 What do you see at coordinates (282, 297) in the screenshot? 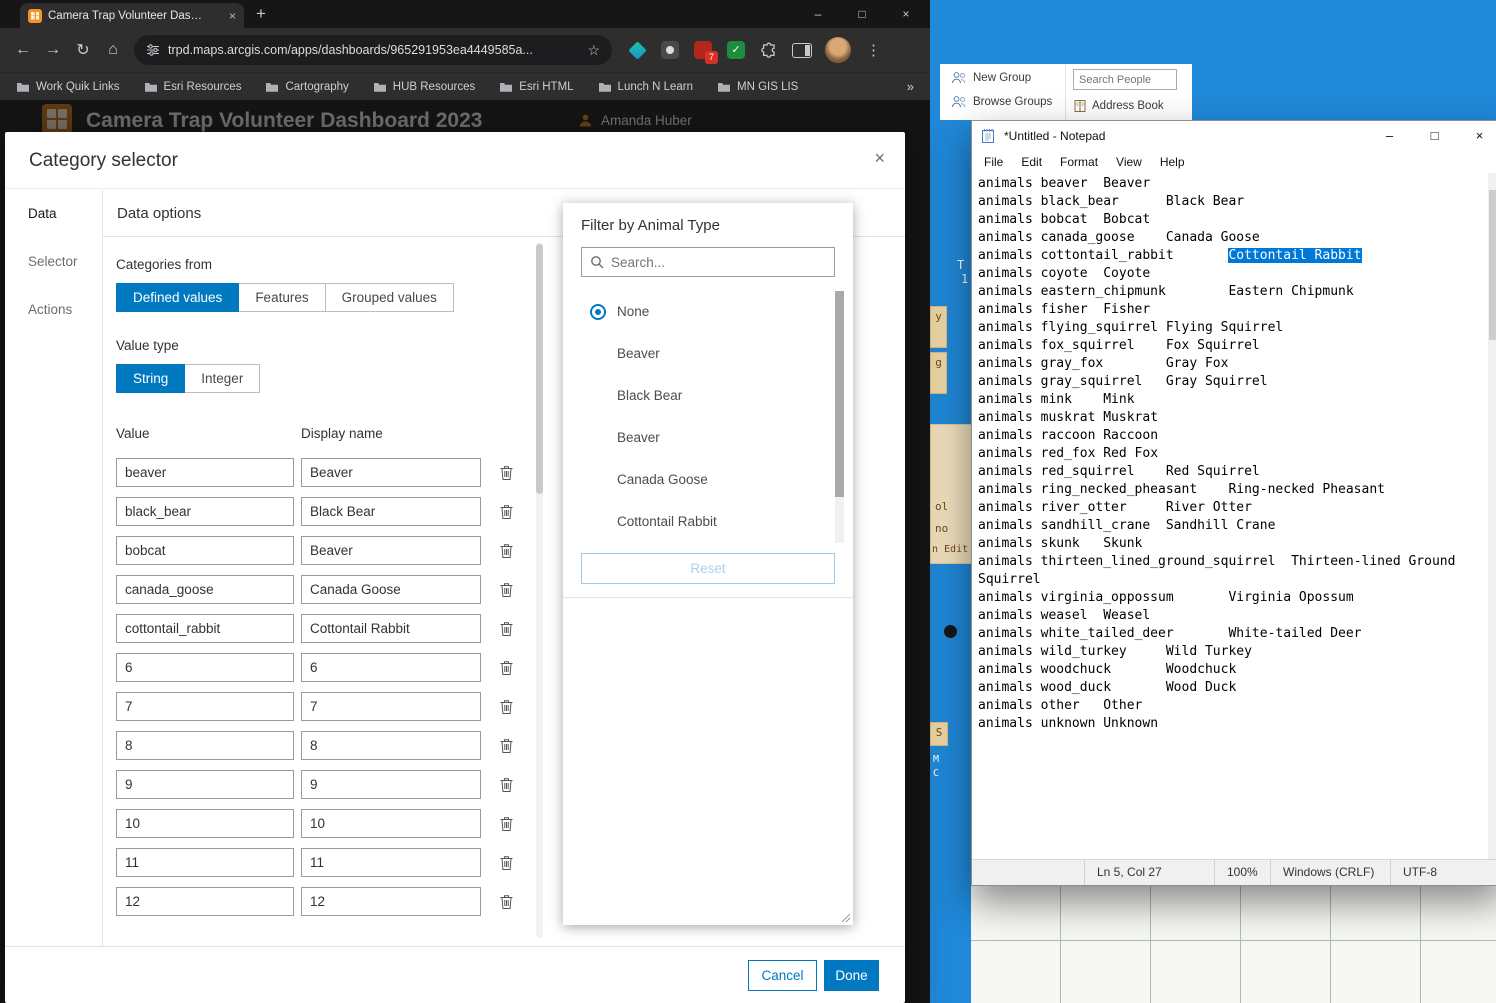
I see `tab-features: Features` at bounding box center [282, 297].